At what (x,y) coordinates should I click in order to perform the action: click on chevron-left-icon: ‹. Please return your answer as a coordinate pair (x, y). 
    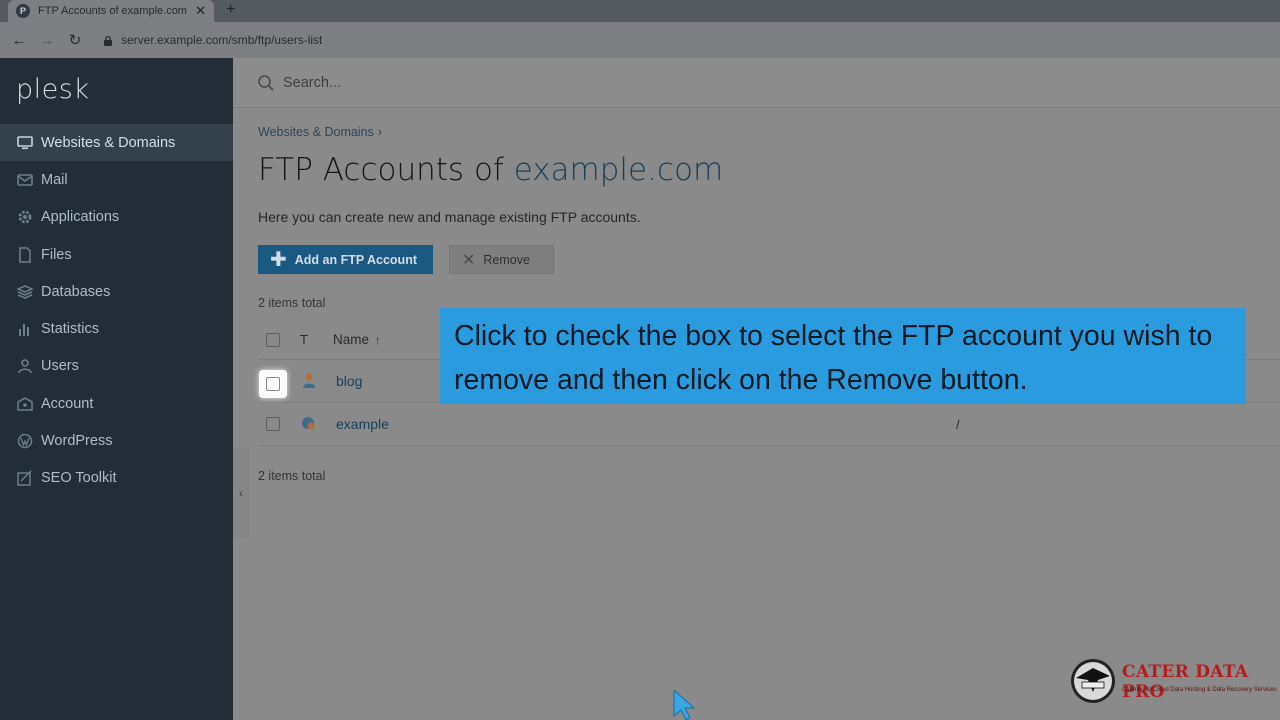
    Looking at the image, I should click on (241, 493).